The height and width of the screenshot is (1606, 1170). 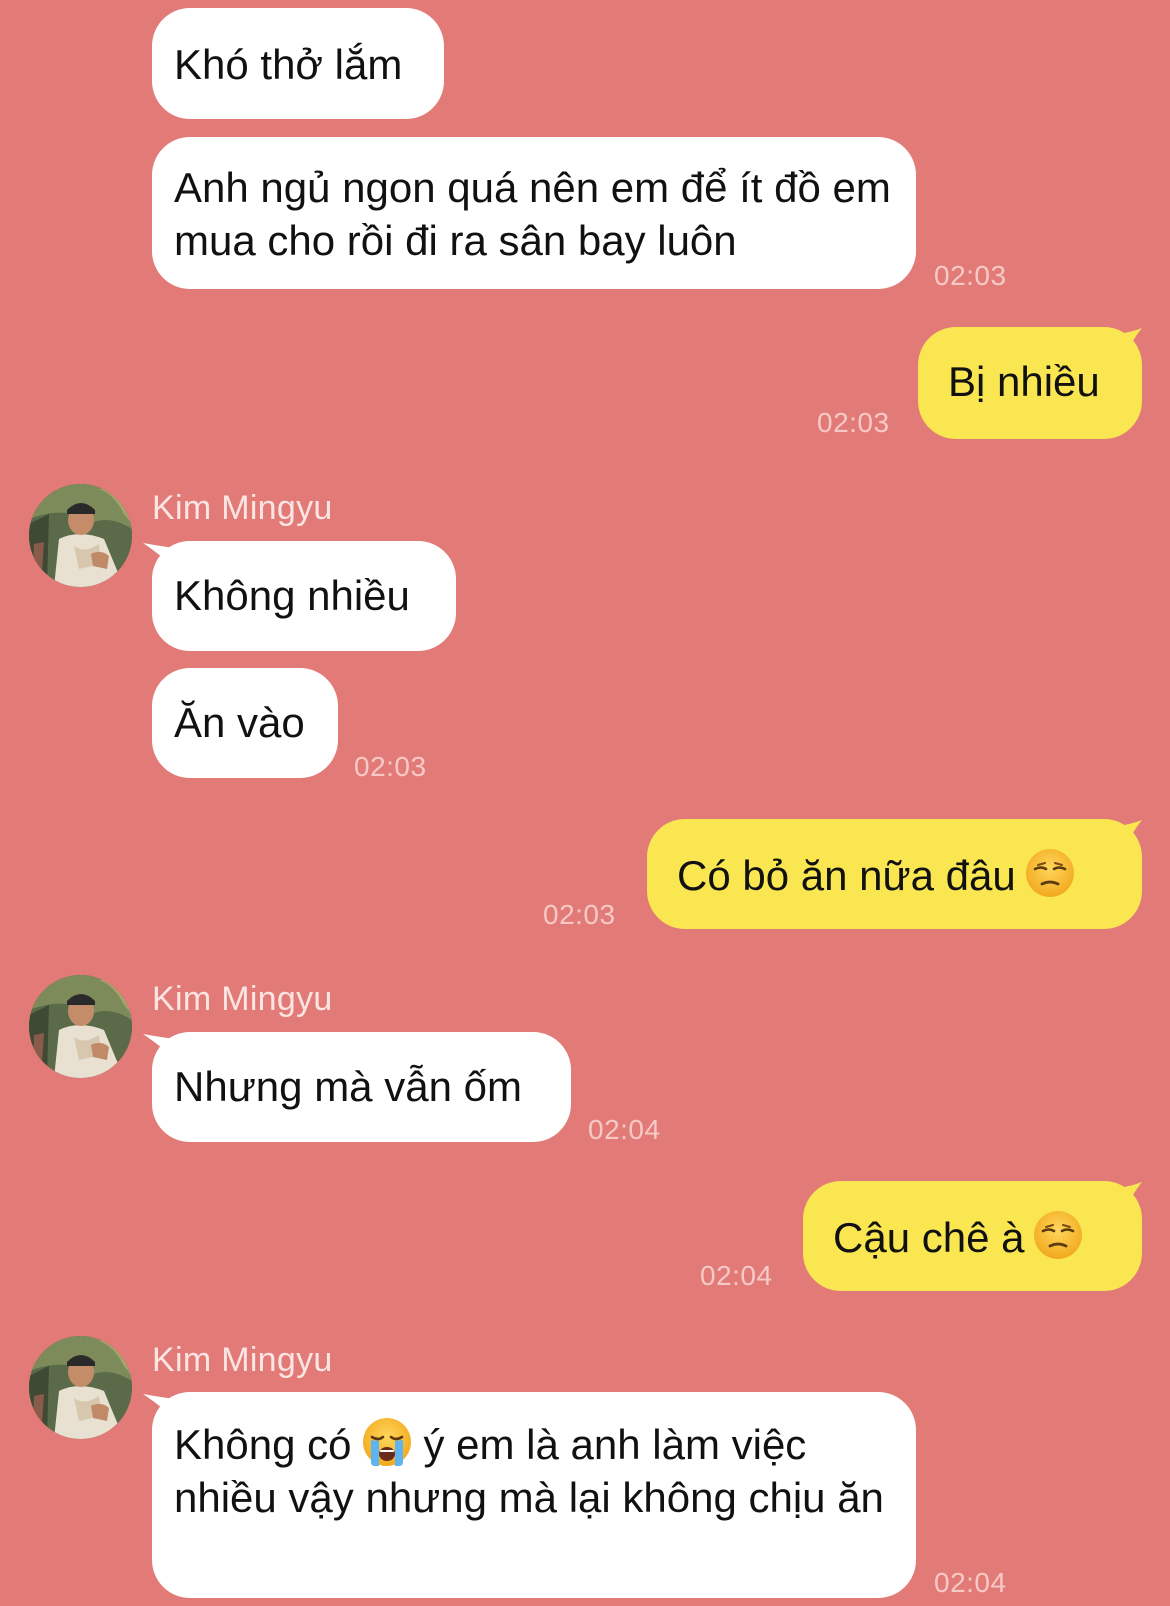 What do you see at coordinates (1024, 381) in the screenshot?
I see `message-text: Bị nhiều` at bounding box center [1024, 381].